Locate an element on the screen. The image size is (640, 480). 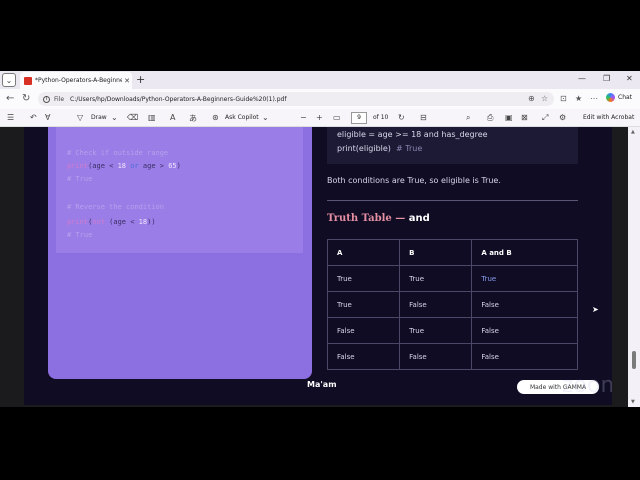
copilot-chat-button: Chat is located at coordinates (619, 97).